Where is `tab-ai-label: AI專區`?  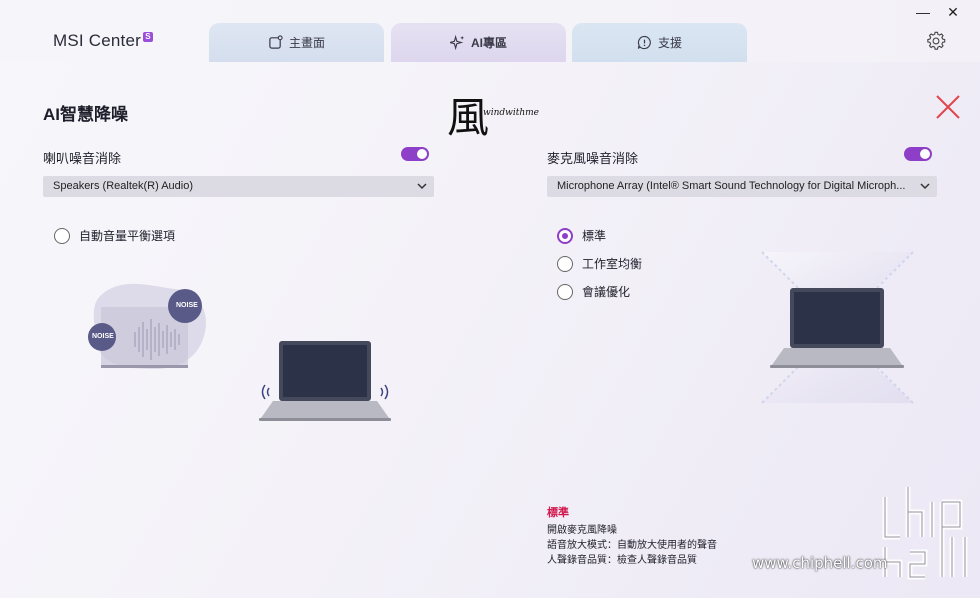
tab-ai-label: AI專區 is located at coordinates (488, 43).